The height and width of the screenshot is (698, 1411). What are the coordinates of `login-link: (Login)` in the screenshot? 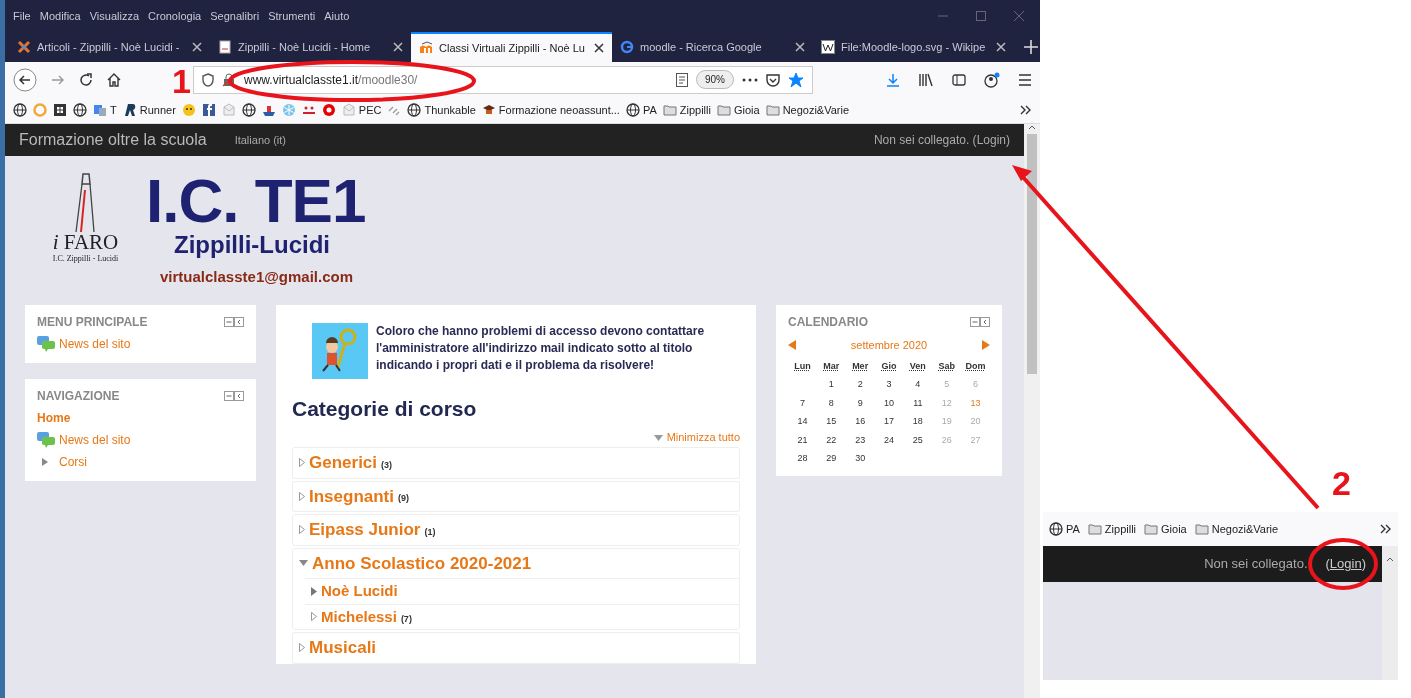 It's located at (1345, 564).